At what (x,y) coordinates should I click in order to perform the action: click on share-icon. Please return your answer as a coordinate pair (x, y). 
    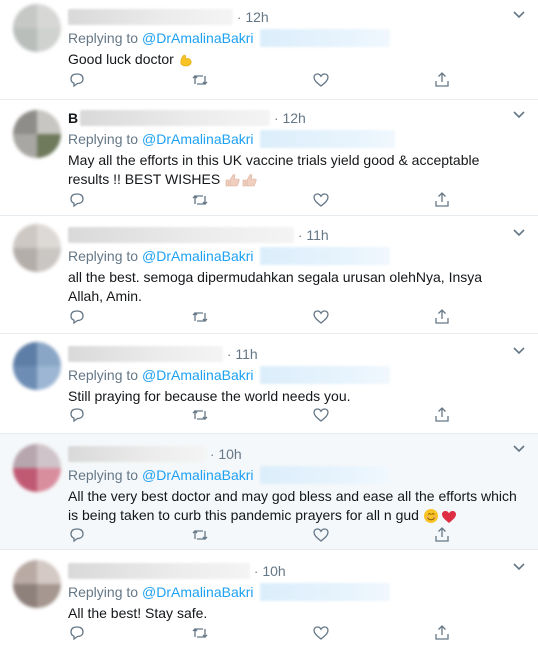
    Looking at the image, I should click on (442, 199).